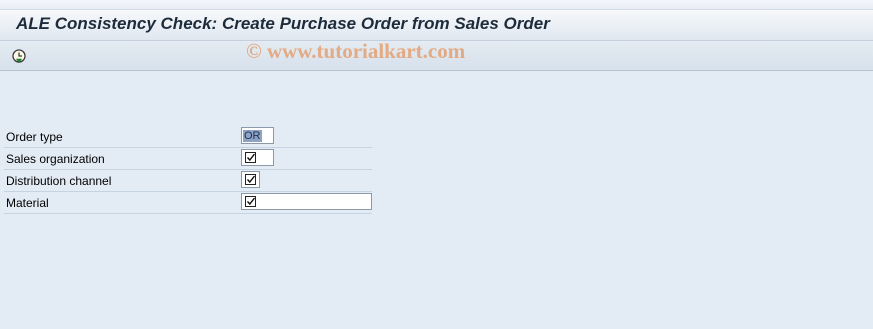 This screenshot has width=873, height=329. Describe the element at coordinates (55, 159) in the screenshot. I see `field-label-sales-organization: Sales organization` at that location.